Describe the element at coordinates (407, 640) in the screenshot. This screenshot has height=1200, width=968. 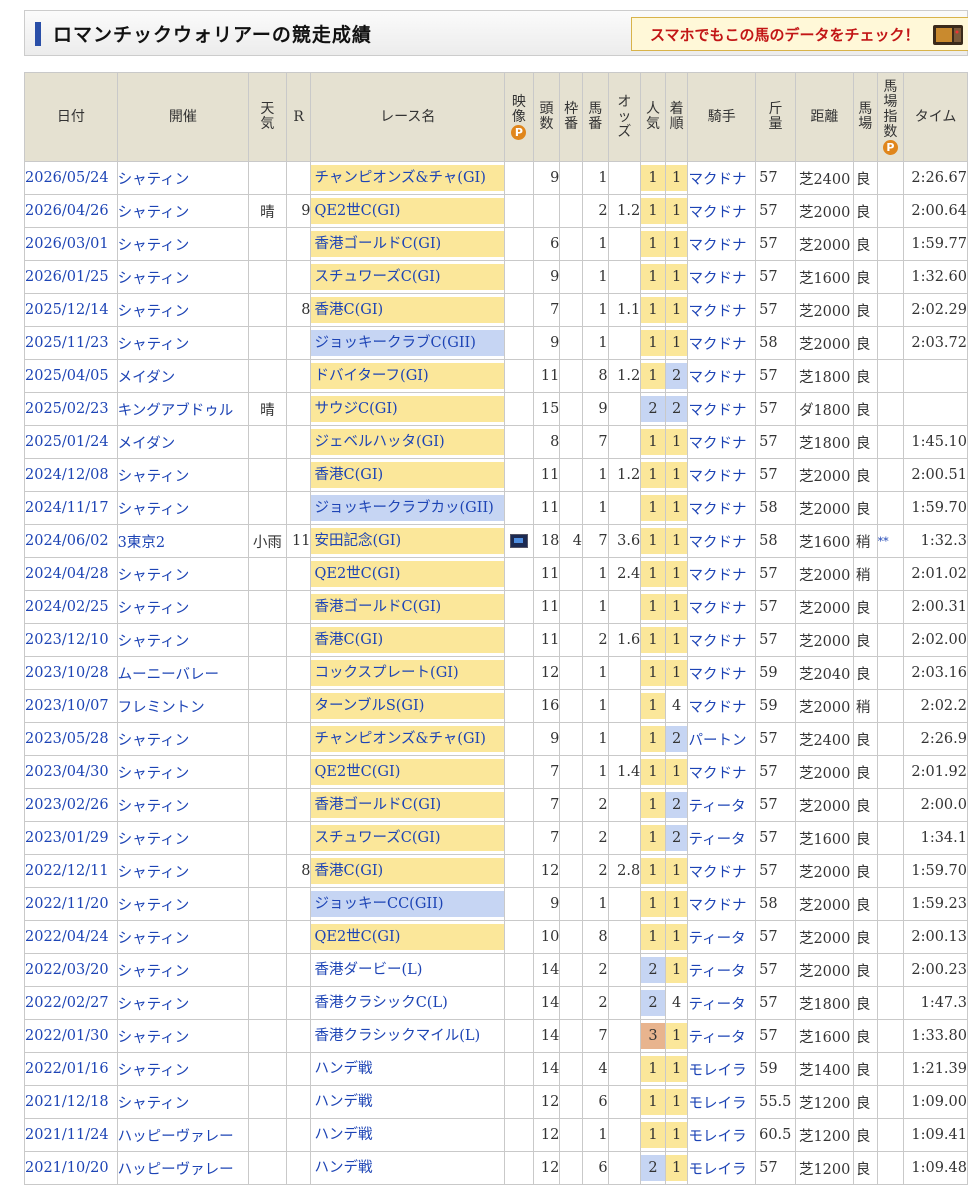
I see `race-name-link: 香港C(GI)` at that location.